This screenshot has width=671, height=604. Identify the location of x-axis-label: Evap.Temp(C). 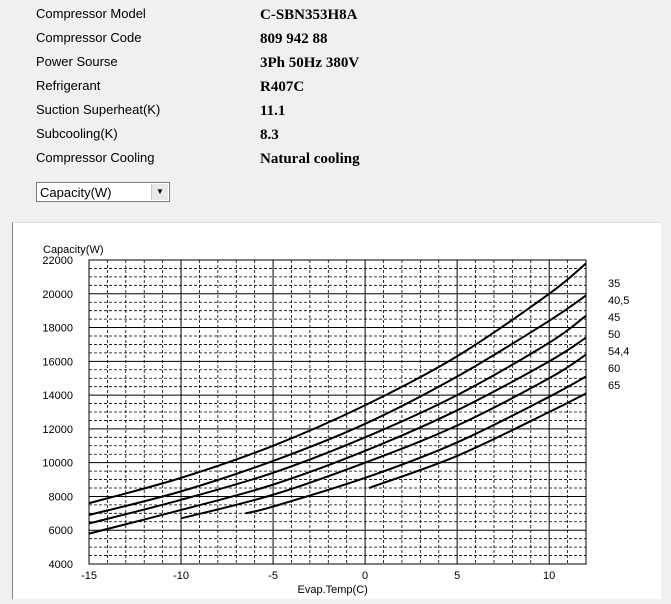
(333, 590).